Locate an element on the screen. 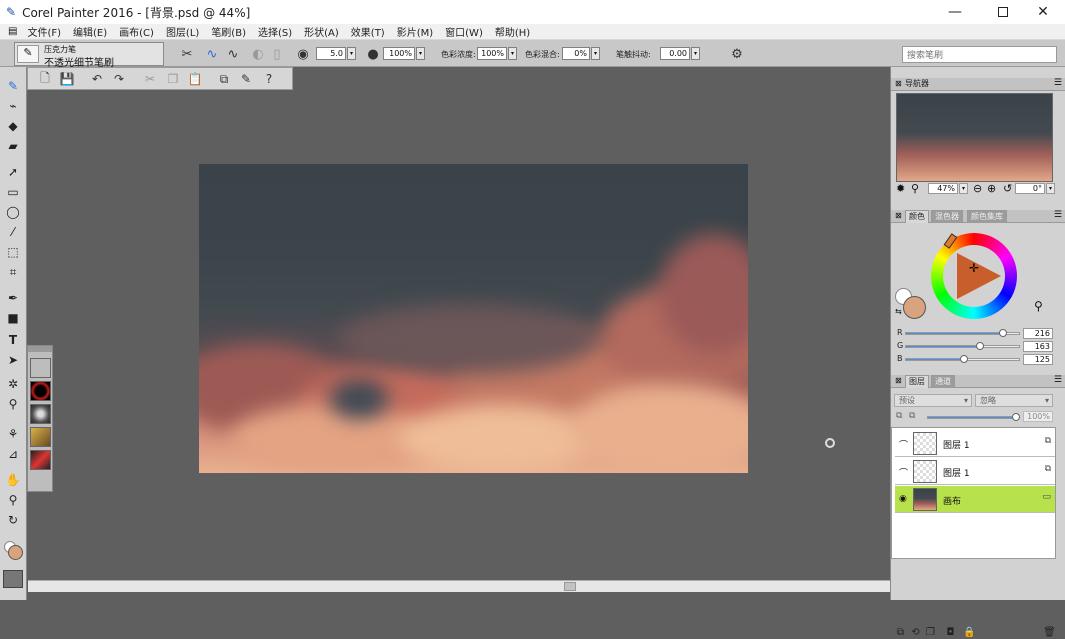  g-value: 163 is located at coordinates (1038, 346).